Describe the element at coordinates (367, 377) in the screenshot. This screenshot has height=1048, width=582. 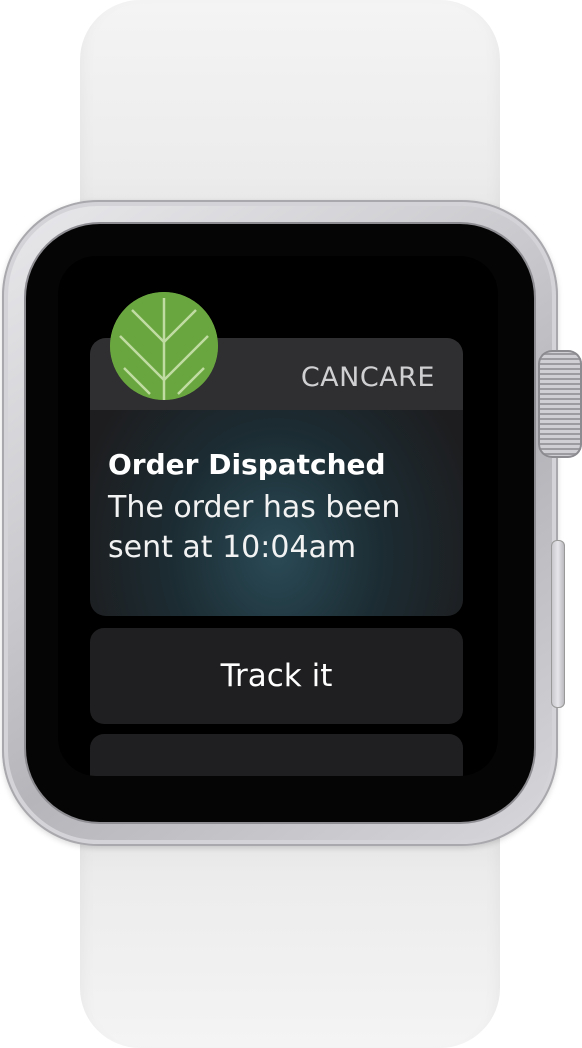
I see `app-name: CANCARE` at that location.